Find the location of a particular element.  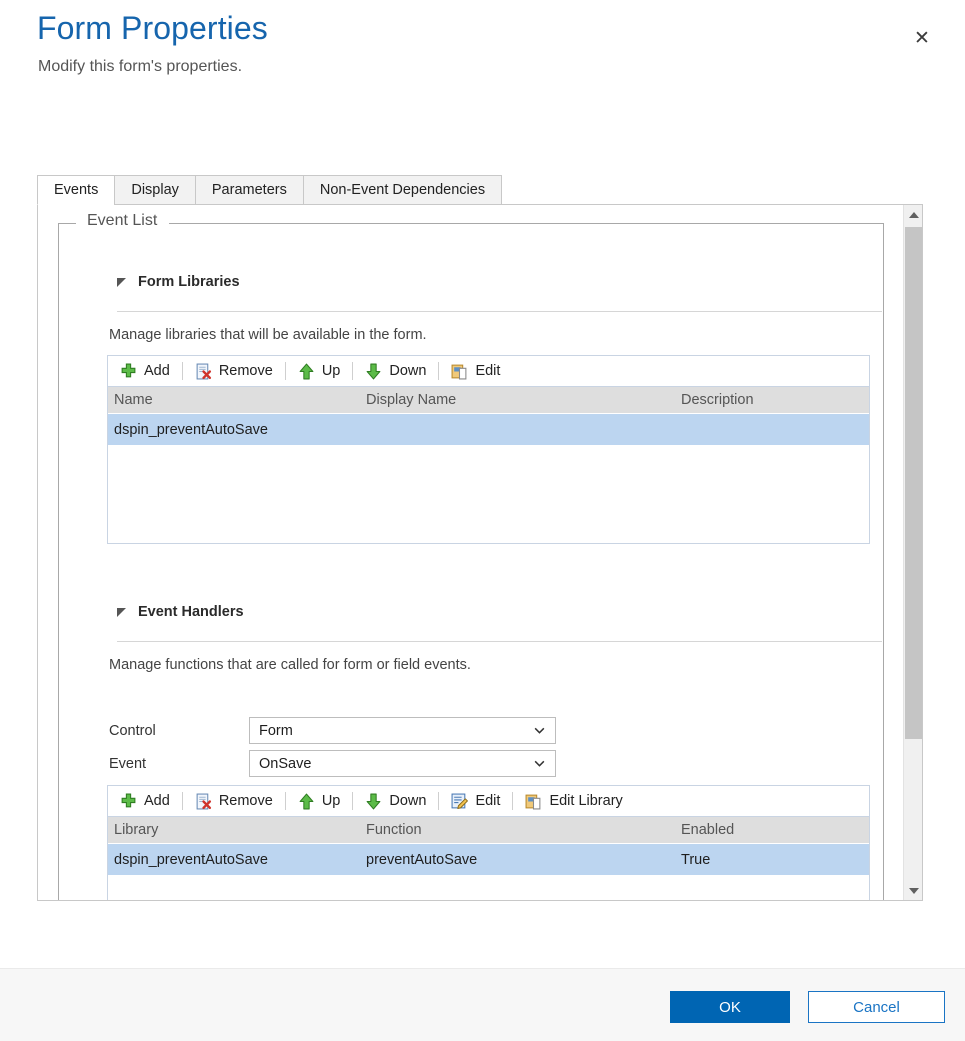

column-header-description: Description is located at coordinates (772, 400).